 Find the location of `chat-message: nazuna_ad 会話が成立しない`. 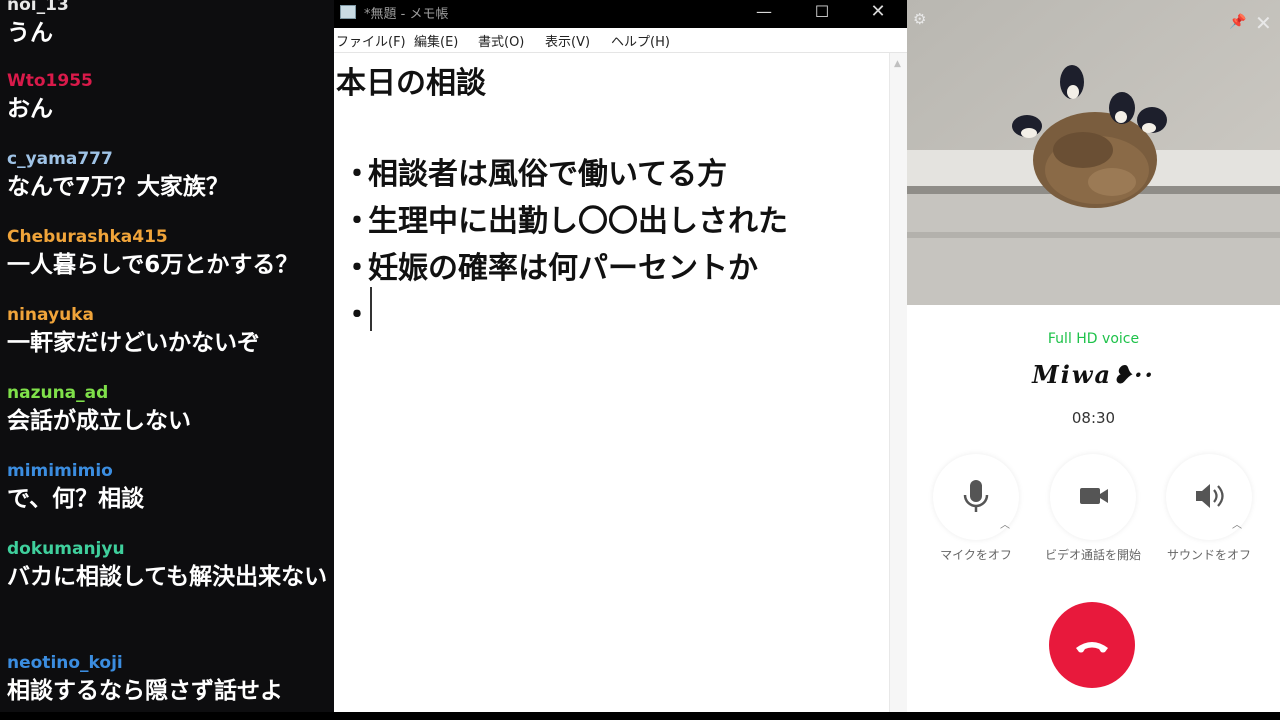

chat-message: nazuna_ad 会話が成立しない is located at coordinates (170, 410).